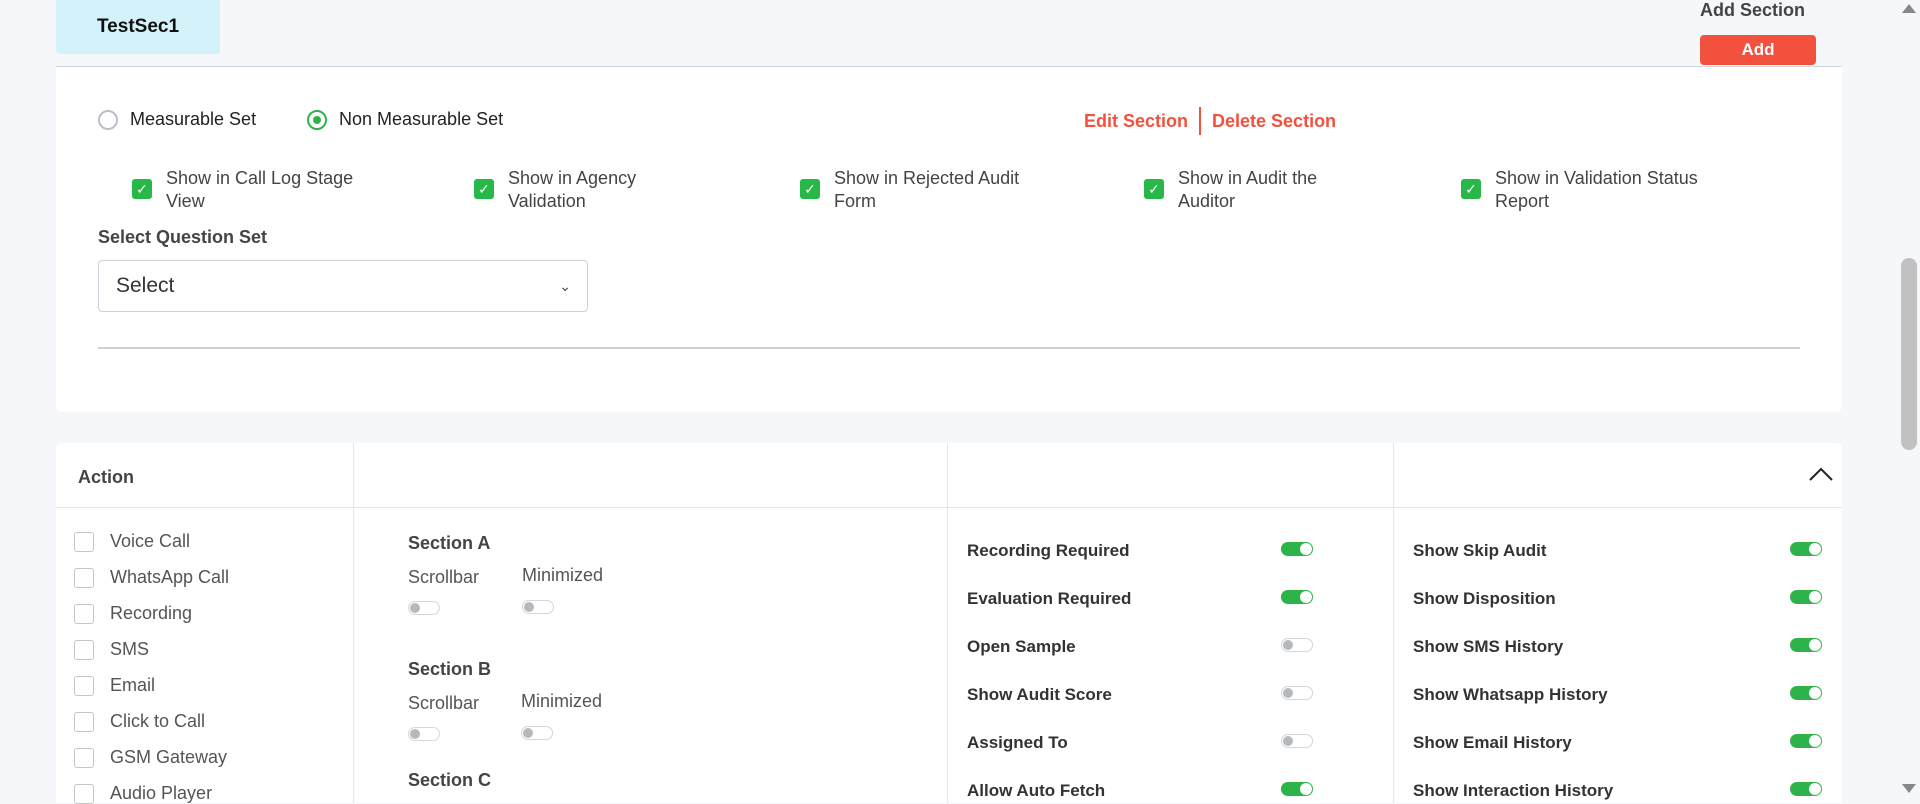 This screenshot has height=804, width=1920. I want to click on edit-section-link: Edit Section, so click(1136, 121).